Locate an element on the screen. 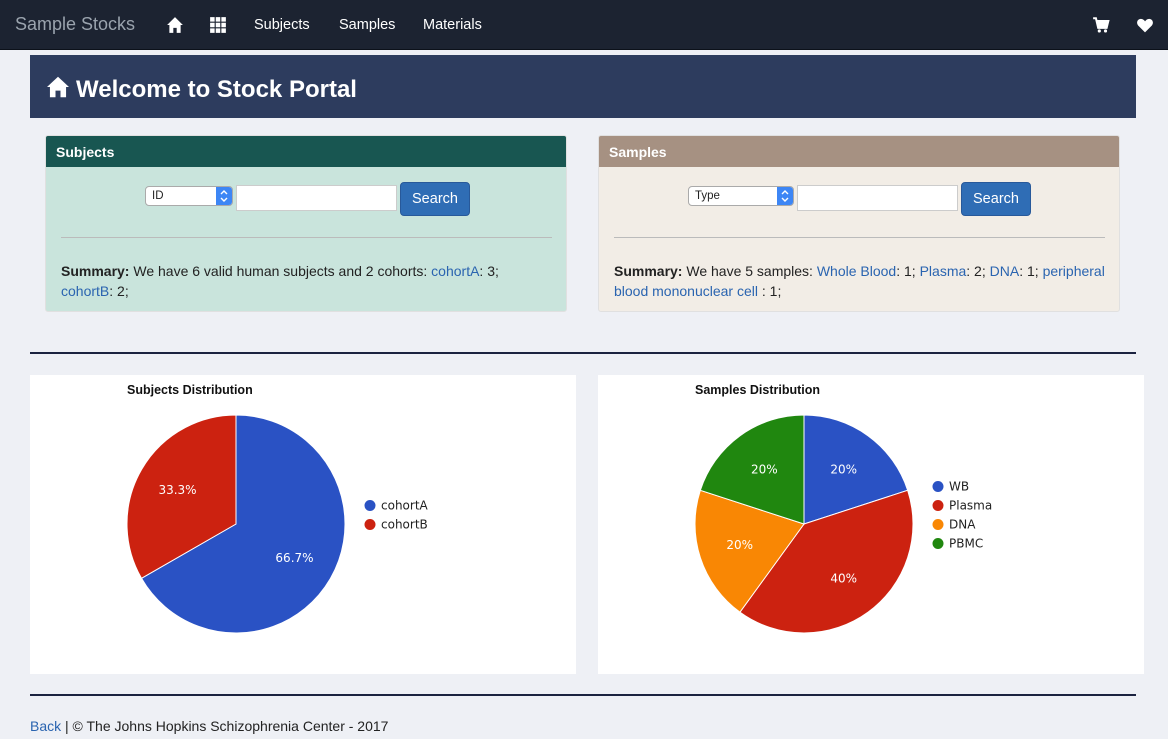 The width and height of the screenshot is (1168, 739). samples-field-select: Type is located at coordinates (741, 196).